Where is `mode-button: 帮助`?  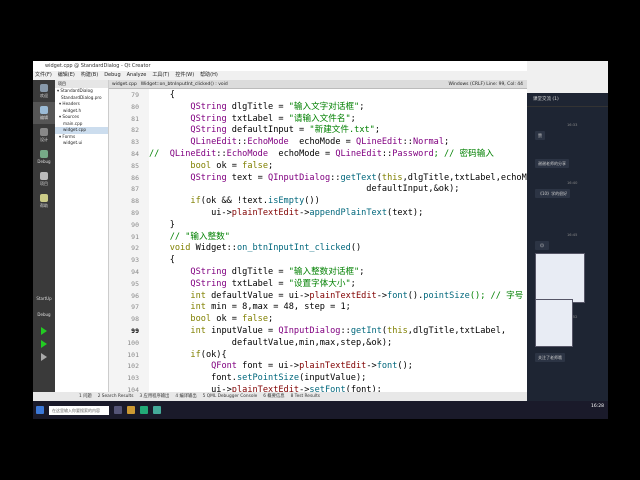
mode-button: 帮助 is located at coordinates (44, 201).